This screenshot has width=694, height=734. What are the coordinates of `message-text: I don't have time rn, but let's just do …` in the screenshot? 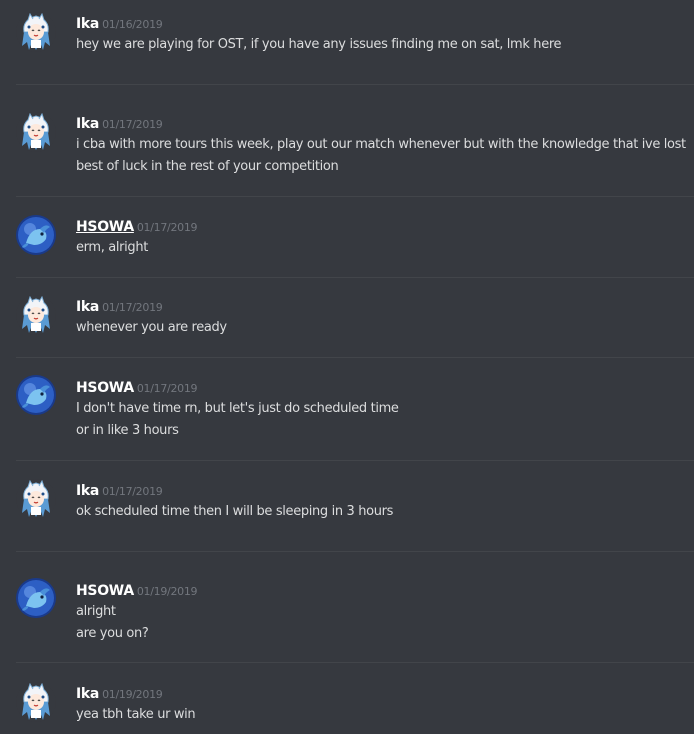 It's located at (237, 408).